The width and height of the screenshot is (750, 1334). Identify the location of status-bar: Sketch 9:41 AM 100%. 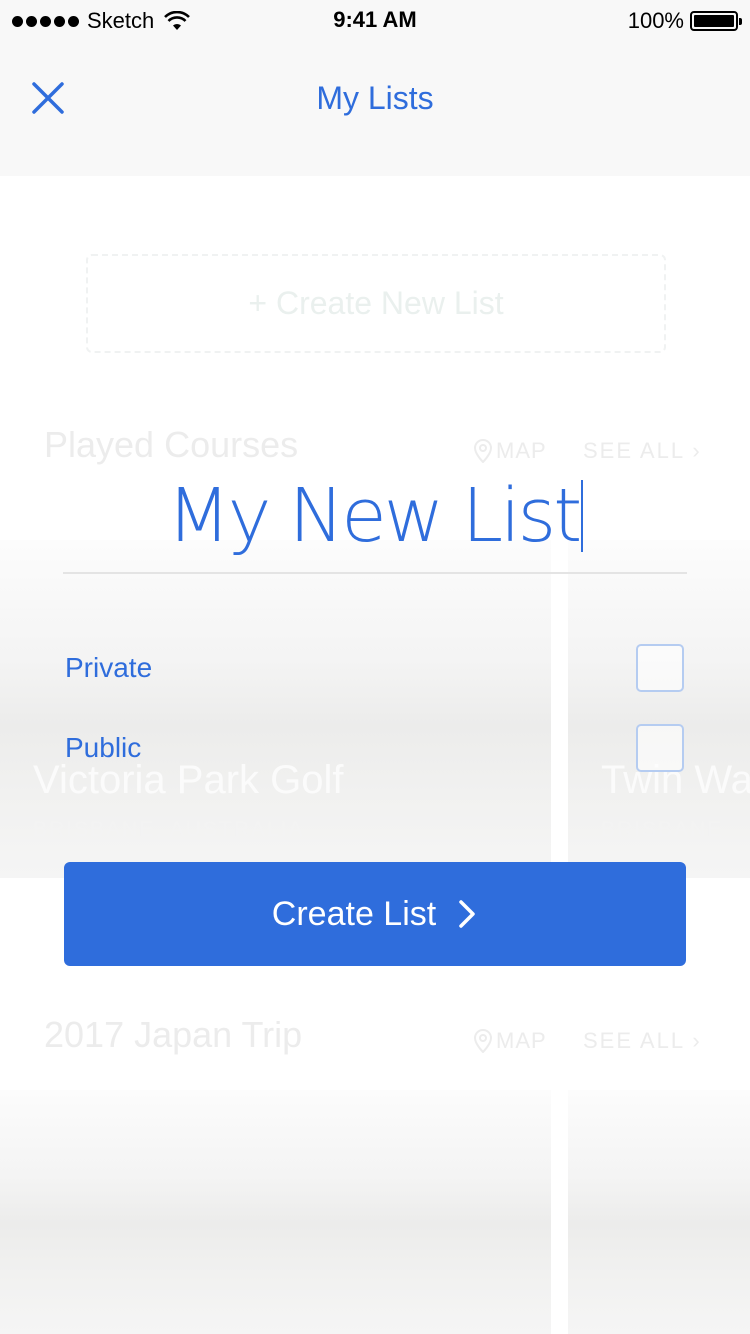
(375, 20).